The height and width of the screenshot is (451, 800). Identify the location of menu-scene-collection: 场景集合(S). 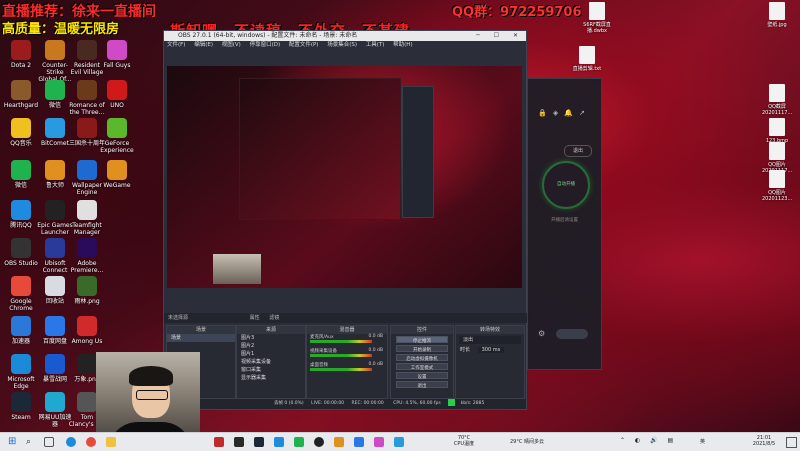
(342, 45).